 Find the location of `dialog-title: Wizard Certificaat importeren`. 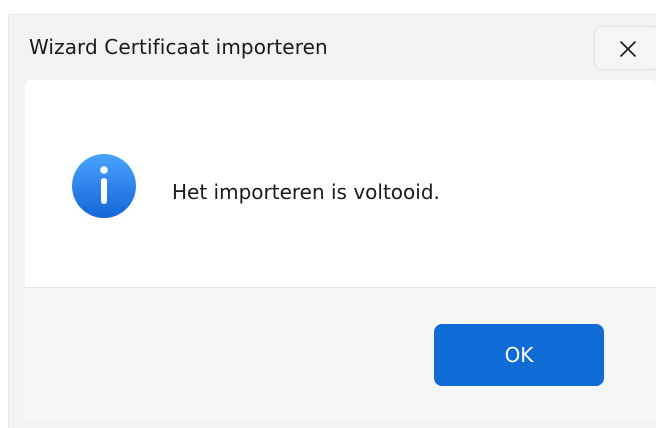

dialog-title: Wizard Certificaat importeren is located at coordinates (178, 47).